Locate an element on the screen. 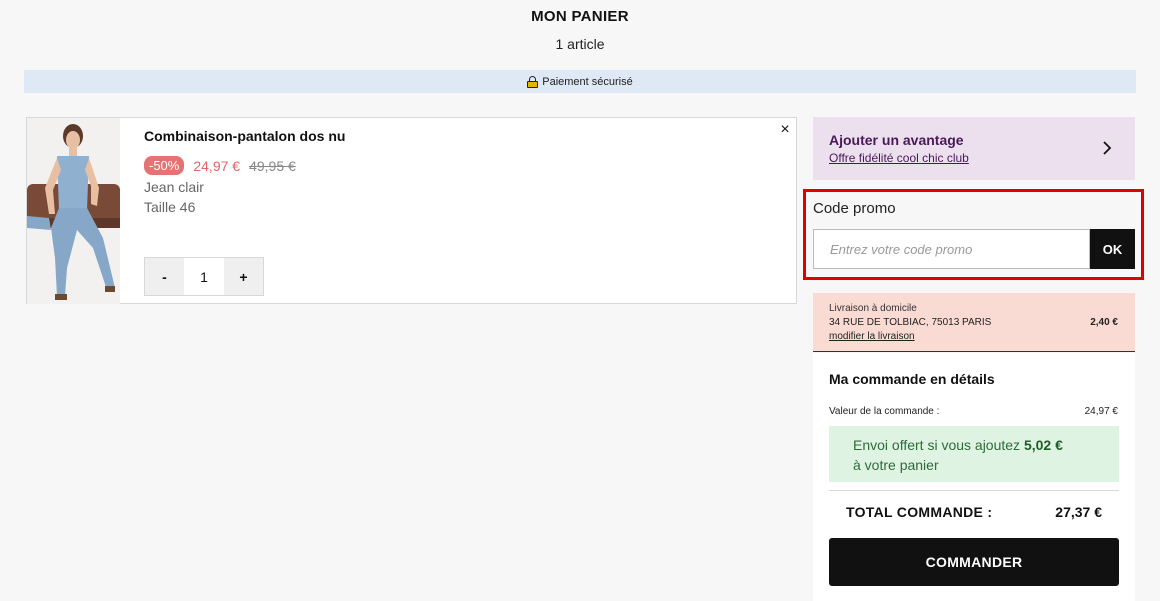 The image size is (1160, 601). shipping-offer-prefix: Envoi offert si vous ajoutez is located at coordinates (937, 445).